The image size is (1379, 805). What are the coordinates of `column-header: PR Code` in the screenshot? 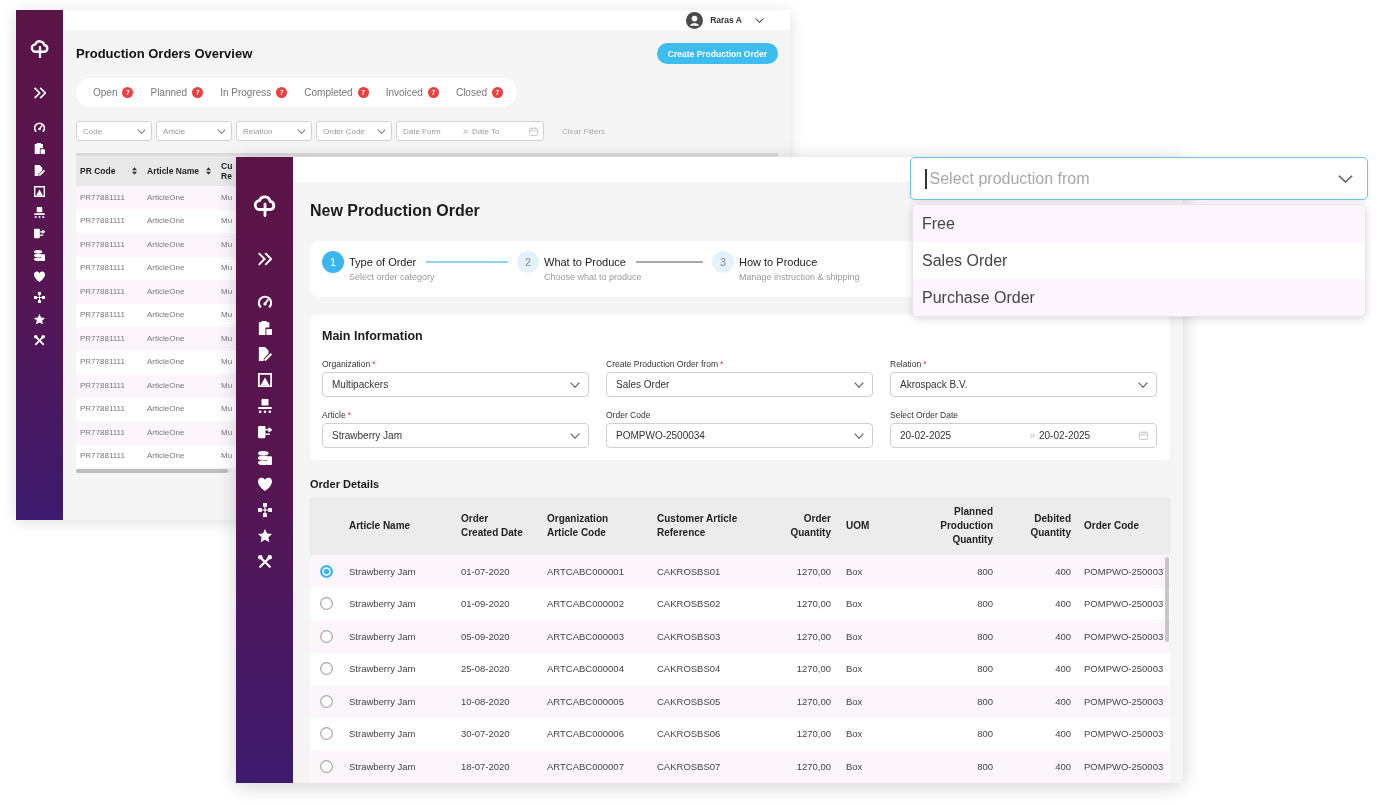 It's located at (109, 171).